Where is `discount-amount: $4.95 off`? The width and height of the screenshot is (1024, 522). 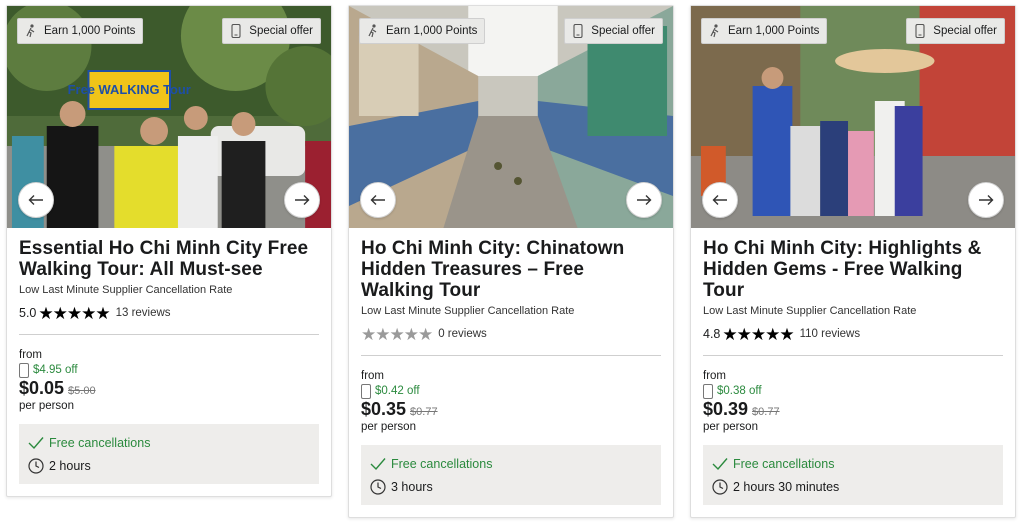
discount-amount: $4.95 off is located at coordinates (55, 370).